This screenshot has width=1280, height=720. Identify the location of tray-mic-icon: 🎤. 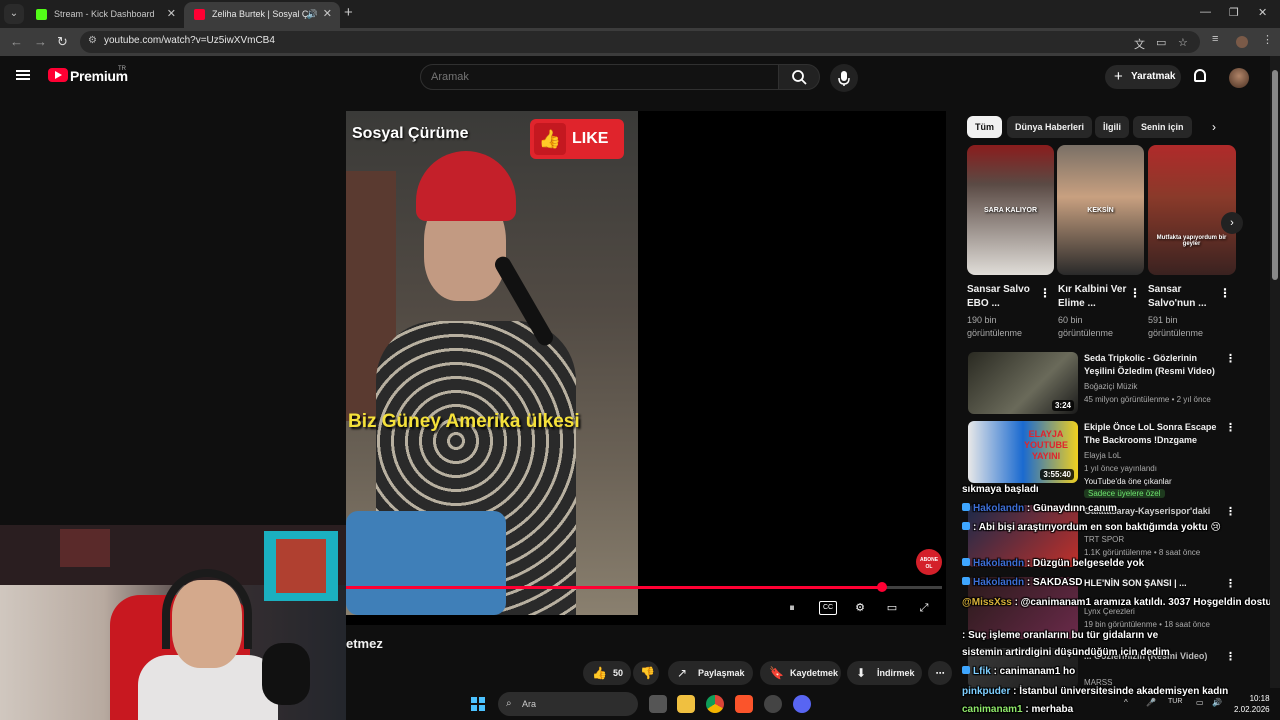
(1151, 702).